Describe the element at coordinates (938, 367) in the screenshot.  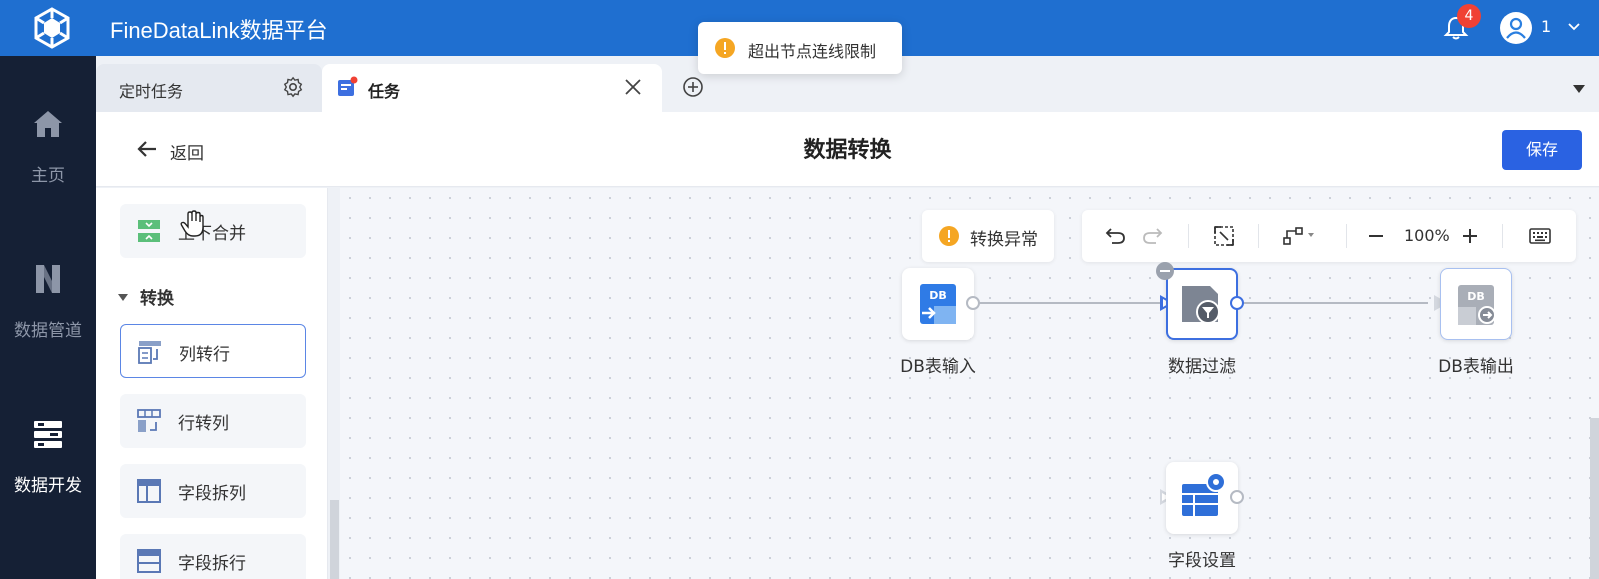
I see `node-label: DB表输入` at that location.